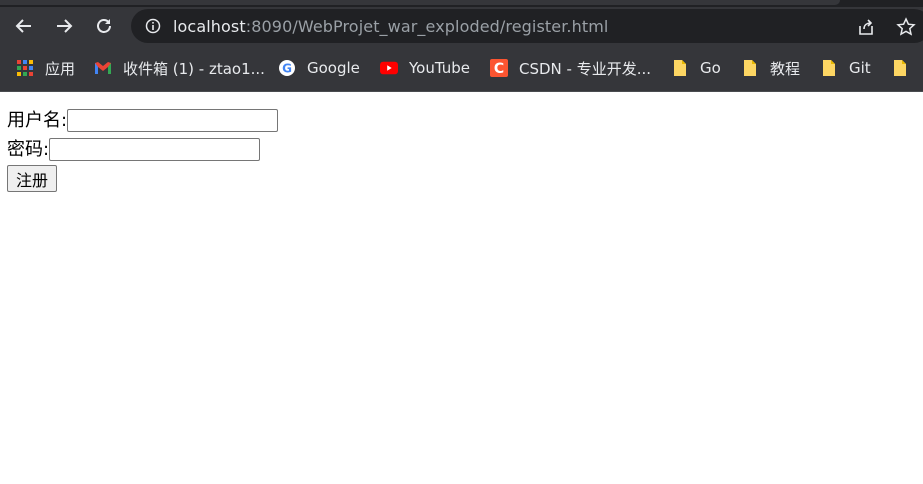 The height and width of the screenshot is (484, 923). What do you see at coordinates (25, 68) in the screenshot?
I see `apps-grid-icon` at bounding box center [25, 68].